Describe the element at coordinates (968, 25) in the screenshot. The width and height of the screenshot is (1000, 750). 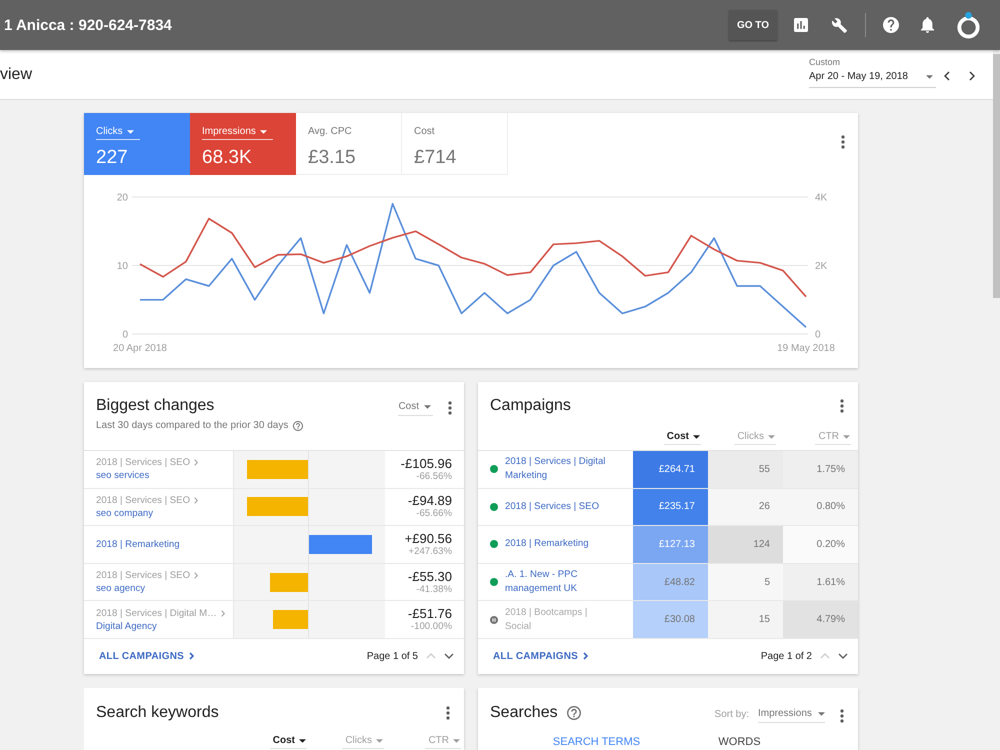
I see `logo-icon` at that location.